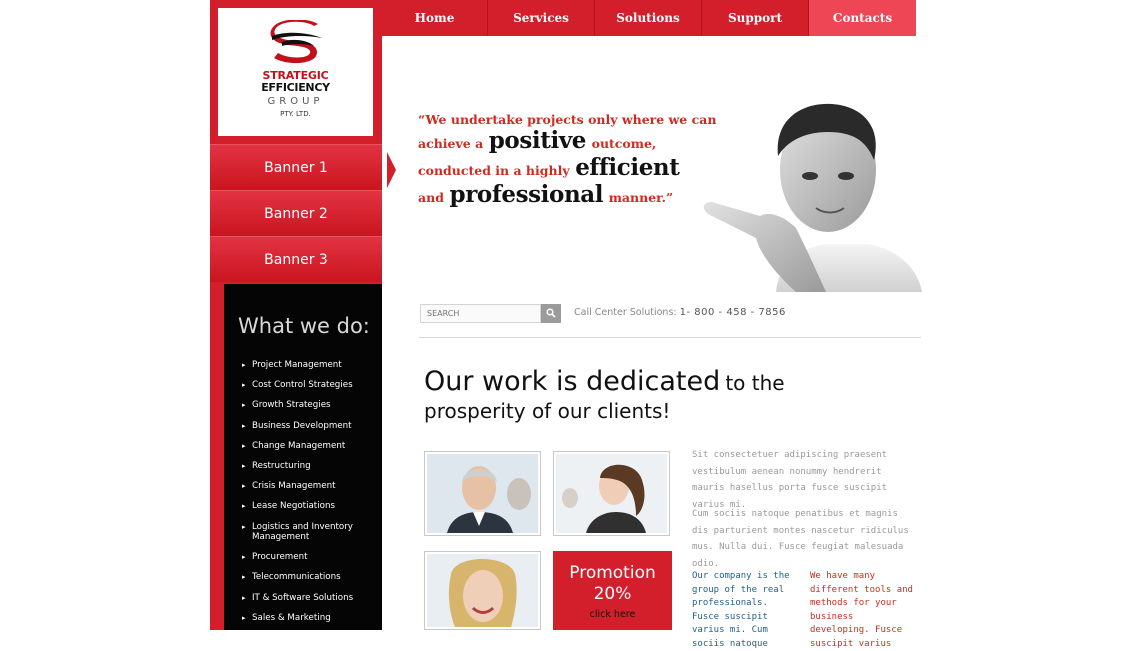 Image resolution: width=1148 pixels, height=651 pixels. I want to click on top-nav: Home Services Solutions Support Contacts, so click(649, 18).